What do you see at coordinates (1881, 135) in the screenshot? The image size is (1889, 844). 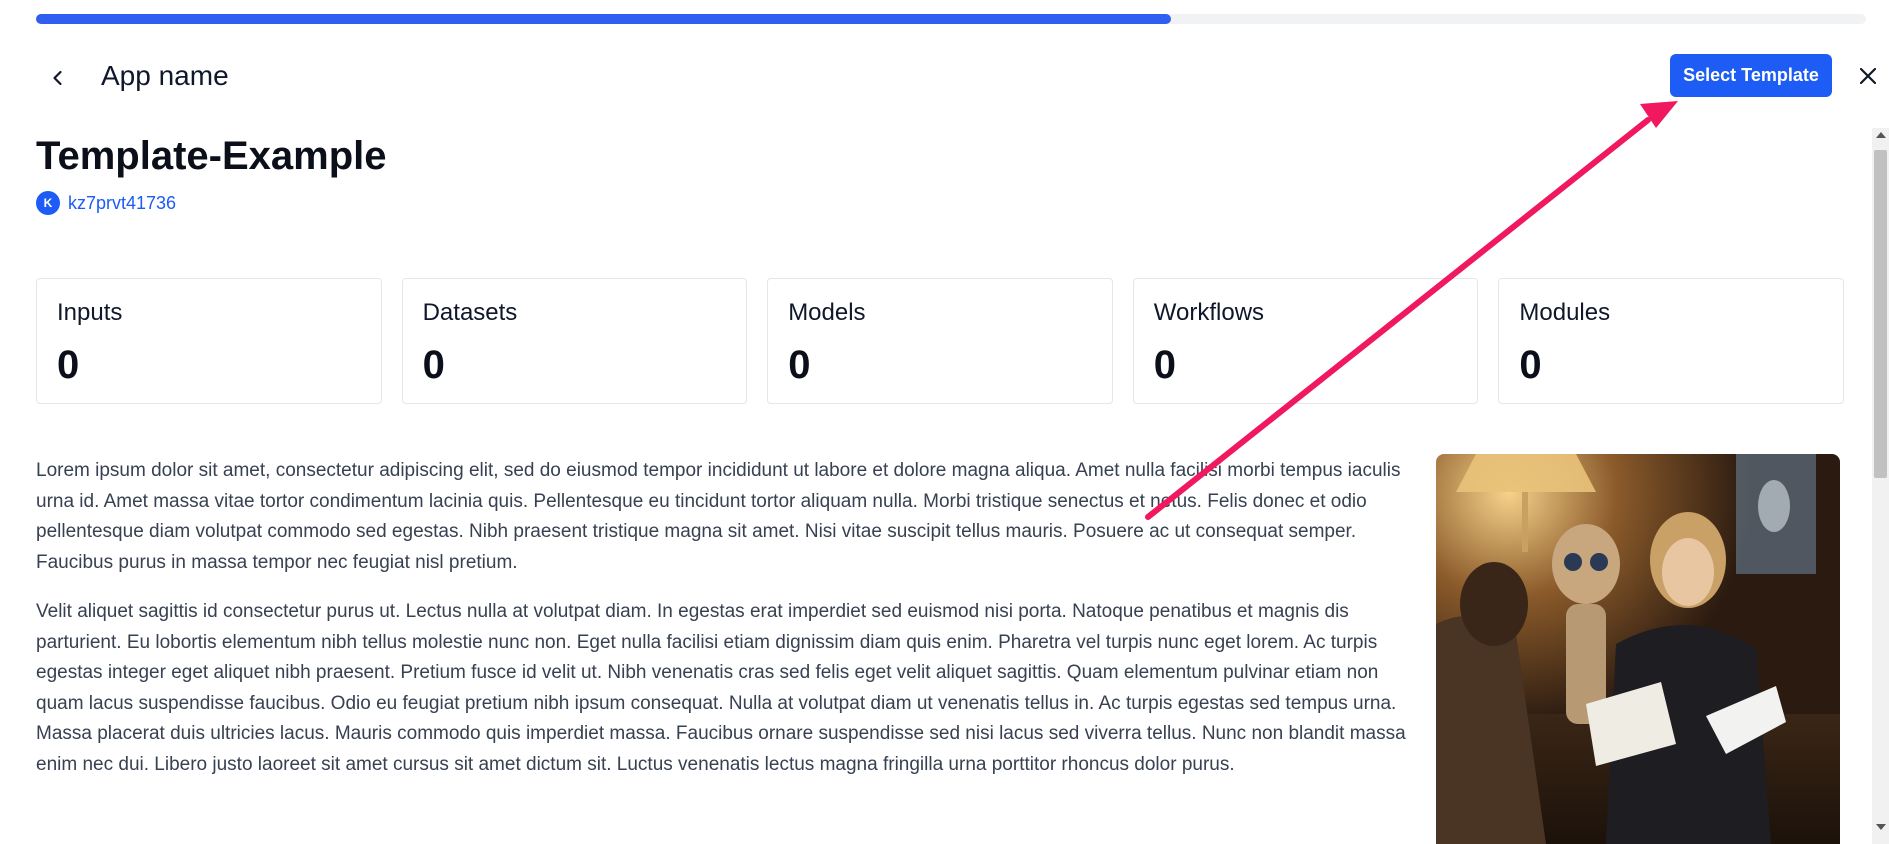 I see `scroll-up-arrow-icon` at bounding box center [1881, 135].